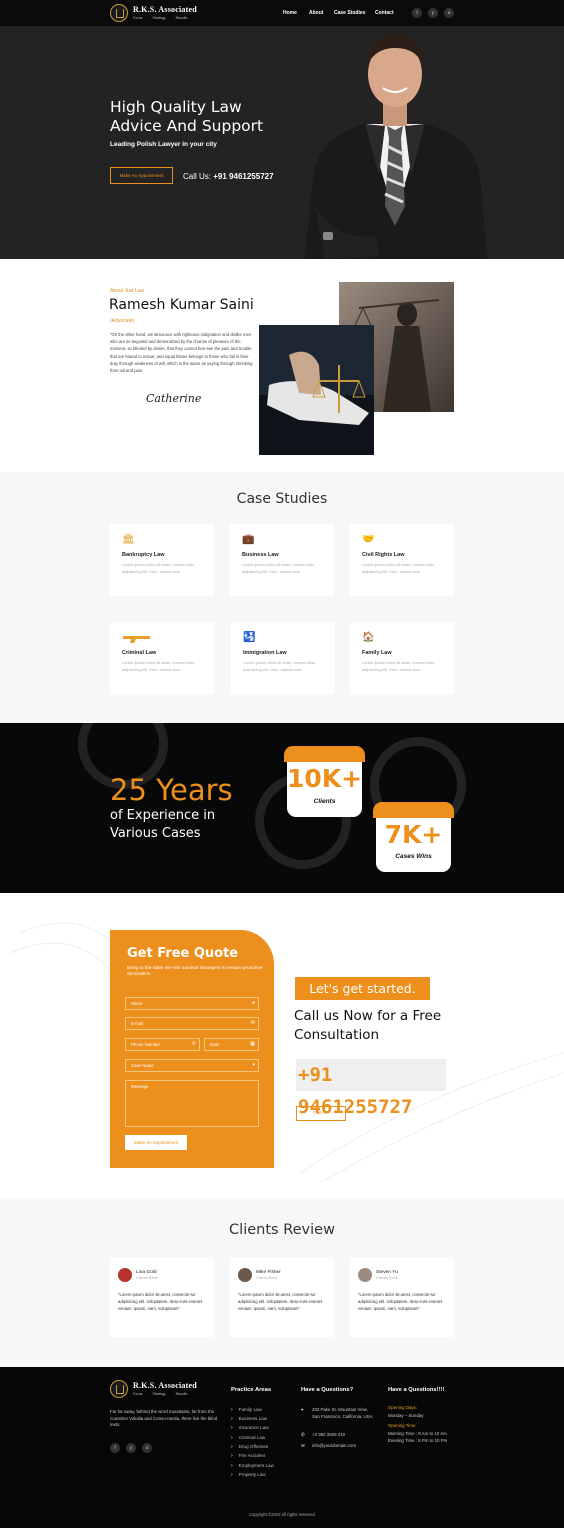 The width and height of the screenshot is (564, 1528). I want to click on practice-link-label: Criminal Law, so click(252, 1437).